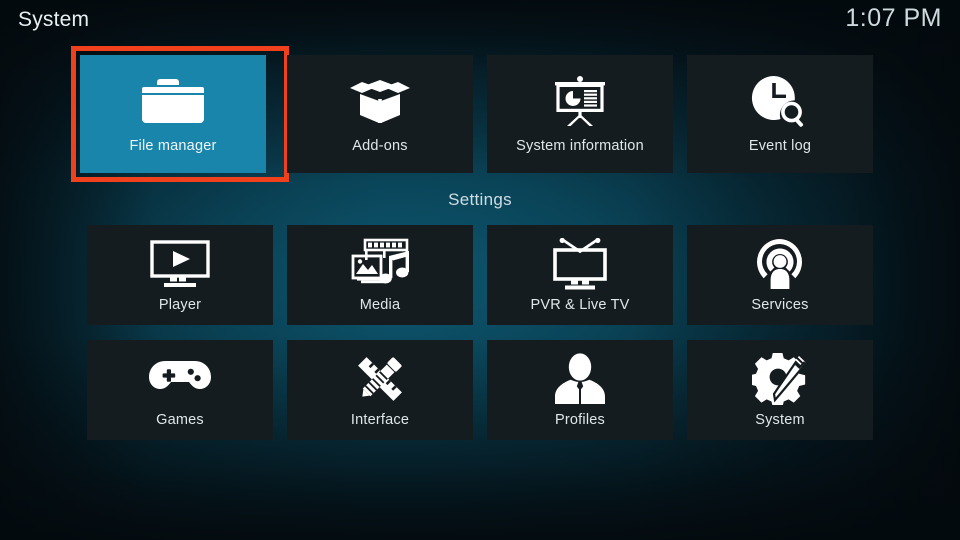  What do you see at coordinates (780, 420) in the screenshot?
I see `tile-label: System` at bounding box center [780, 420].